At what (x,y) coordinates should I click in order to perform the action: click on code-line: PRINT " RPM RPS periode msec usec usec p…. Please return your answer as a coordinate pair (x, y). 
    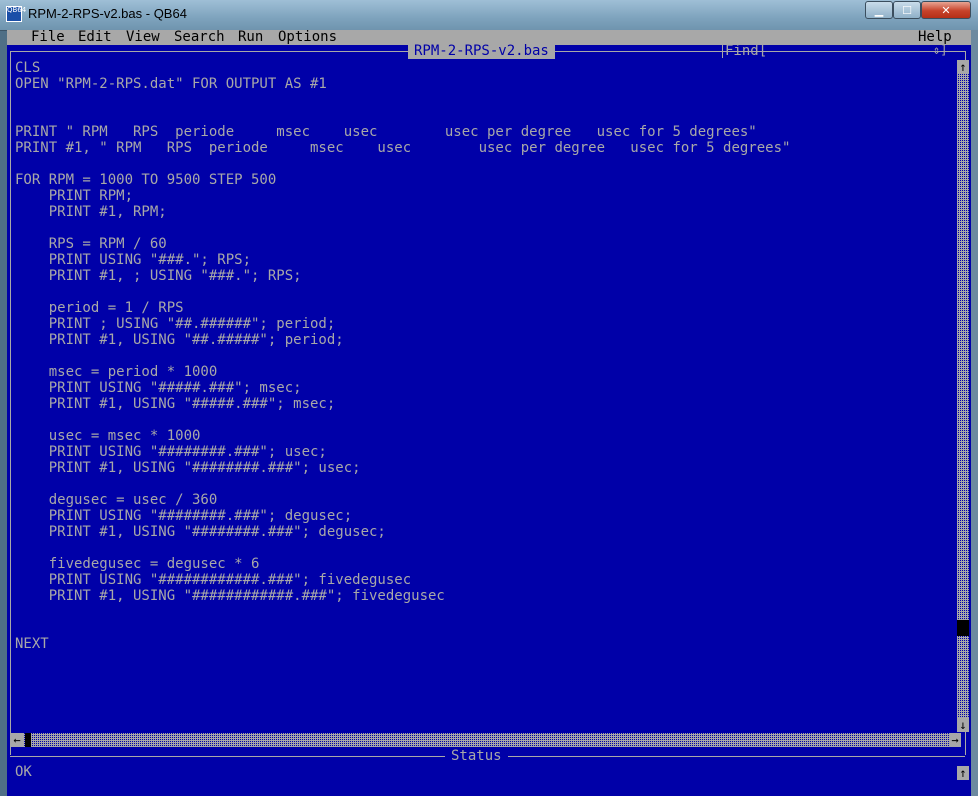
    Looking at the image, I should click on (386, 132).